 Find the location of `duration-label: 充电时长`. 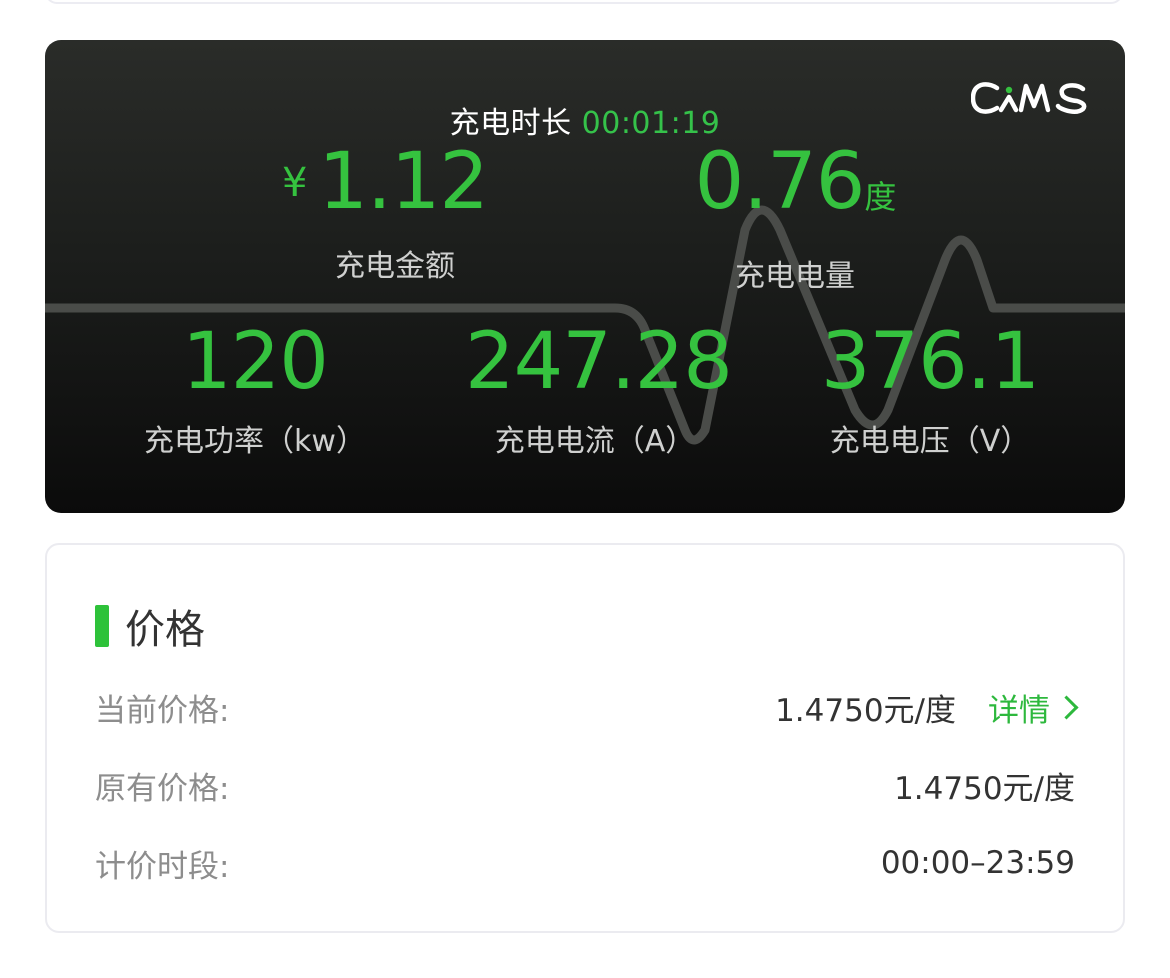

duration-label: 充电时长 is located at coordinates (510, 123).